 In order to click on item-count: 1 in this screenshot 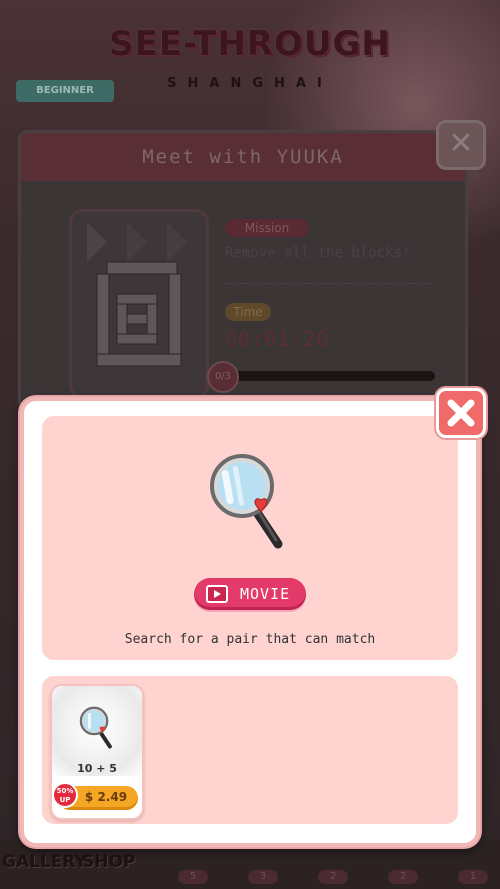, I will do `click(473, 877)`.